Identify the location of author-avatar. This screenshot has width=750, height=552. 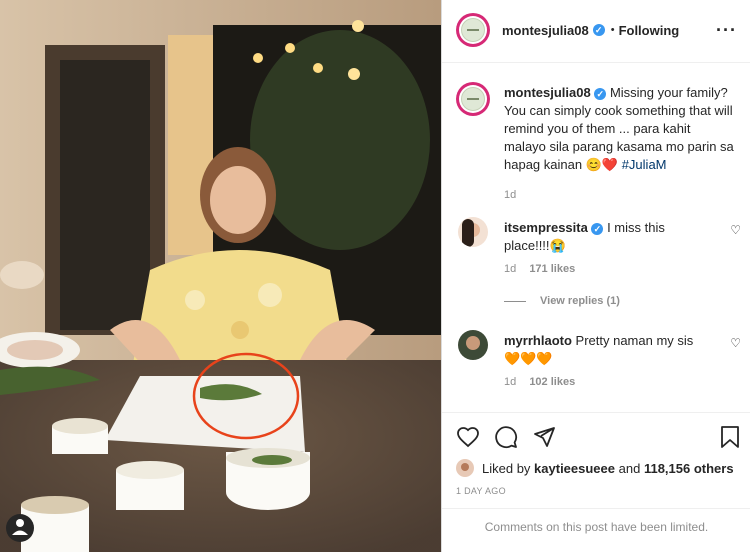
(473, 30).